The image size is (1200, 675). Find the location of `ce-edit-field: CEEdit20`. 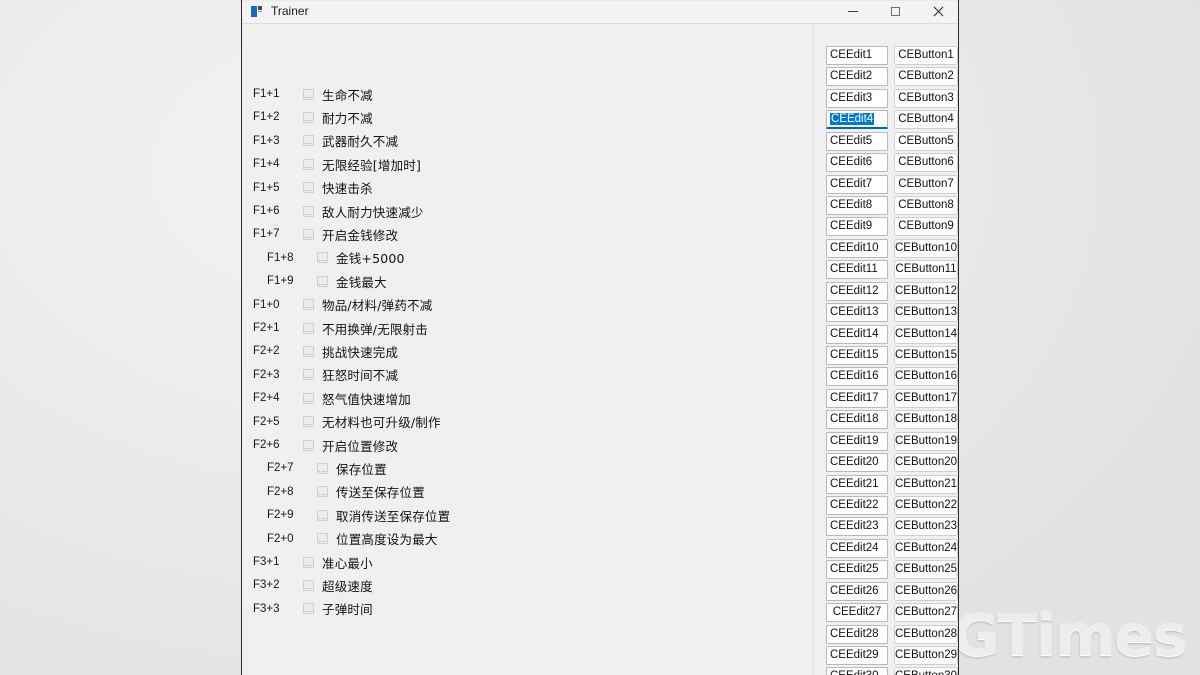

ce-edit-field: CEEdit20 is located at coordinates (857, 463).